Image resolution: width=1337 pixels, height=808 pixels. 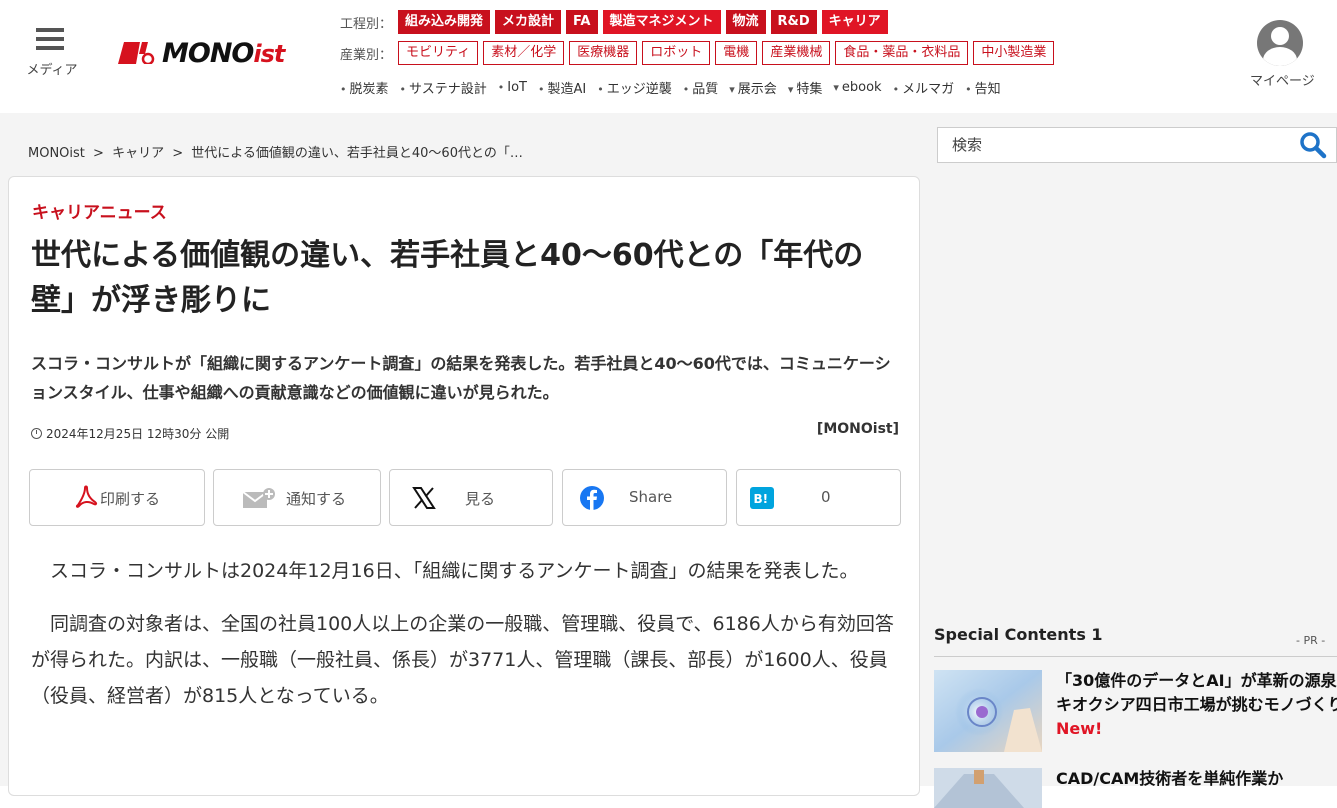 I want to click on x-share-button: 見る, so click(x=471, y=497).